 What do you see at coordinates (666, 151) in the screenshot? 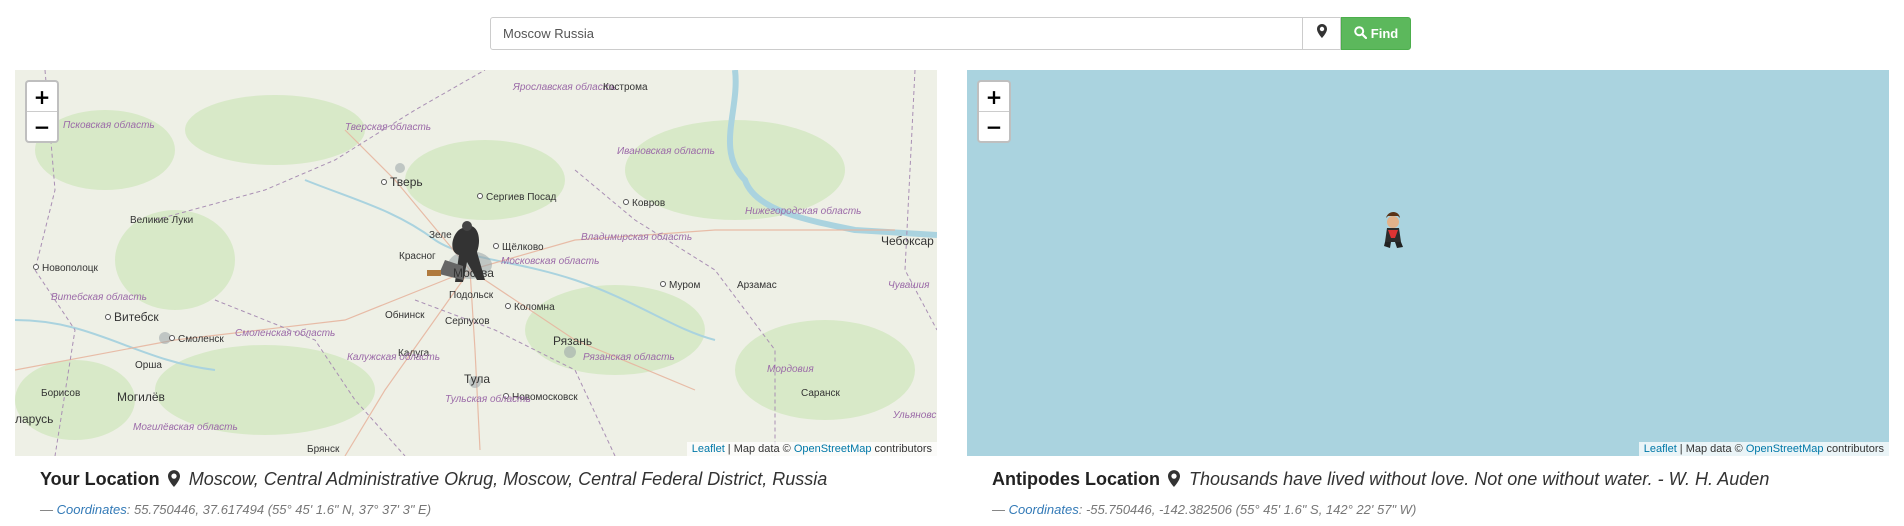
I see `map-label: Ивановская область` at bounding box center [666, 151].